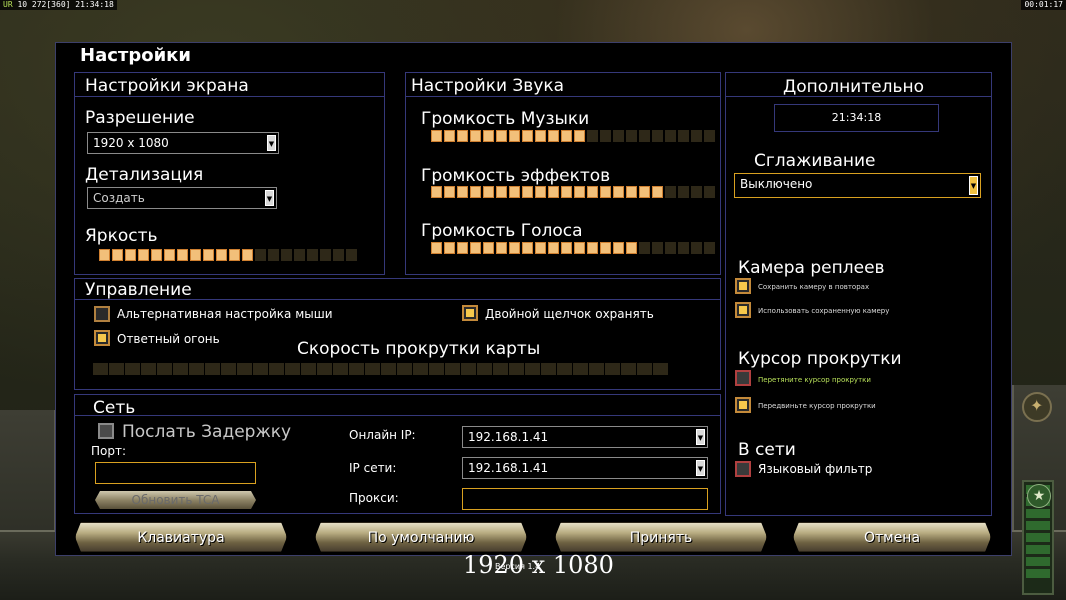  I want to click on music-volume-slider, so click(573, 136).